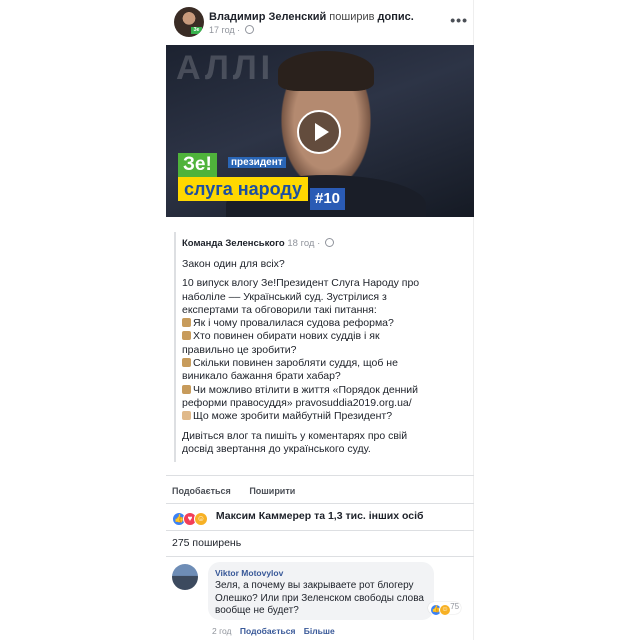  Describe the element at coordinates (257, 162) in the screenshot. I see `video-president-label: президент` at that location.